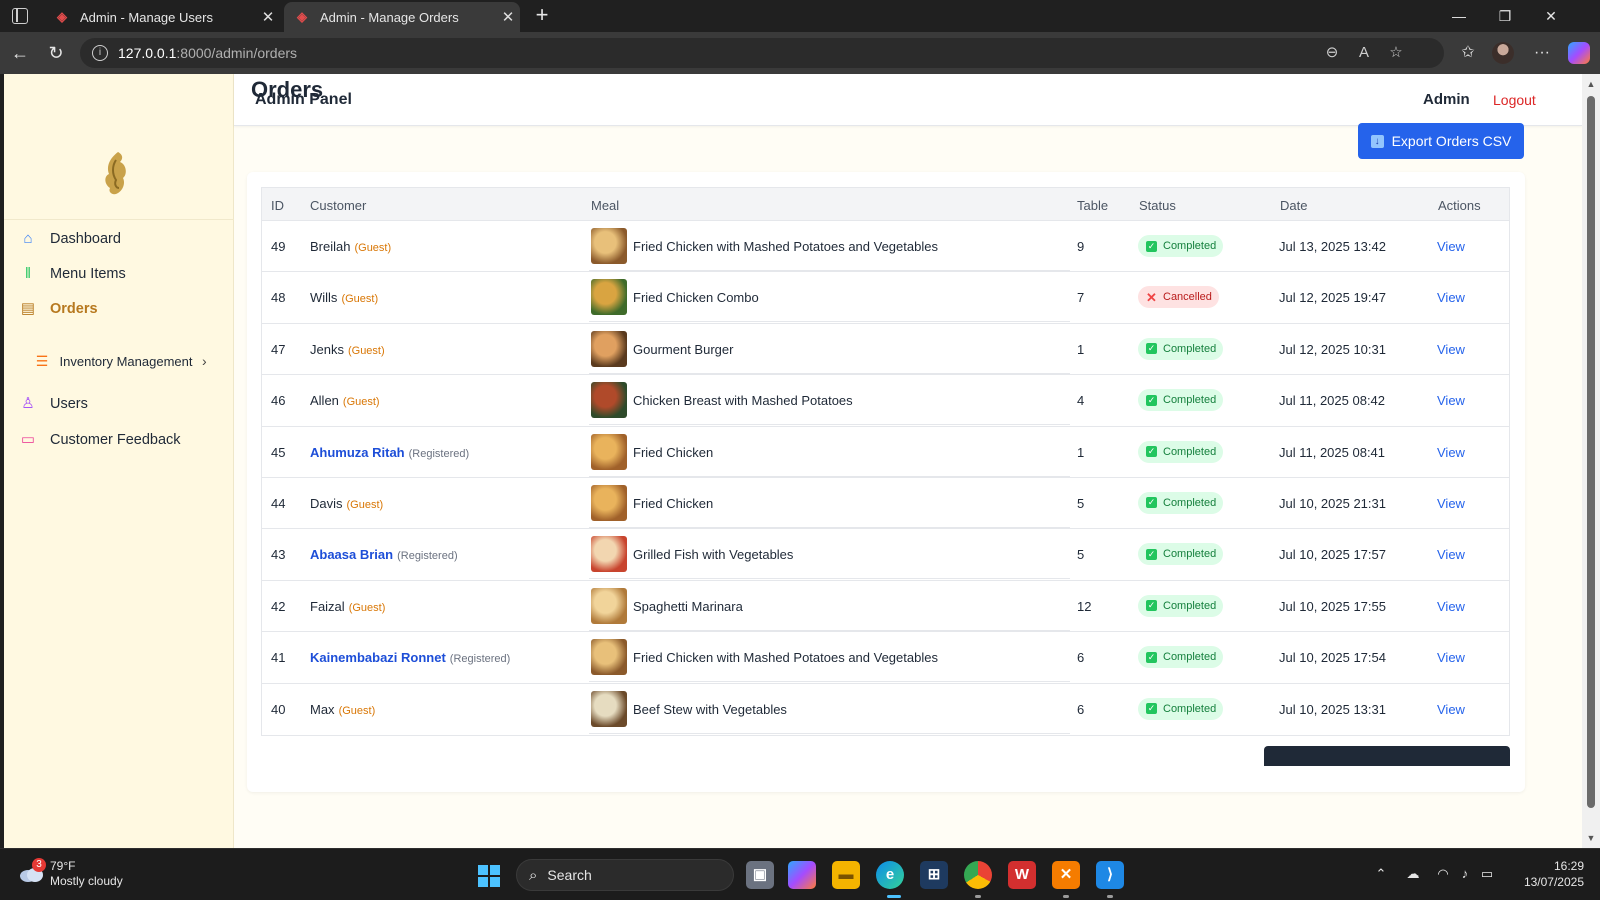 The width and height of the screenshot is (1600, 900). Describe the element at coordinates (278, 246) in the screenshot. I see `order-id: 49` at that location.